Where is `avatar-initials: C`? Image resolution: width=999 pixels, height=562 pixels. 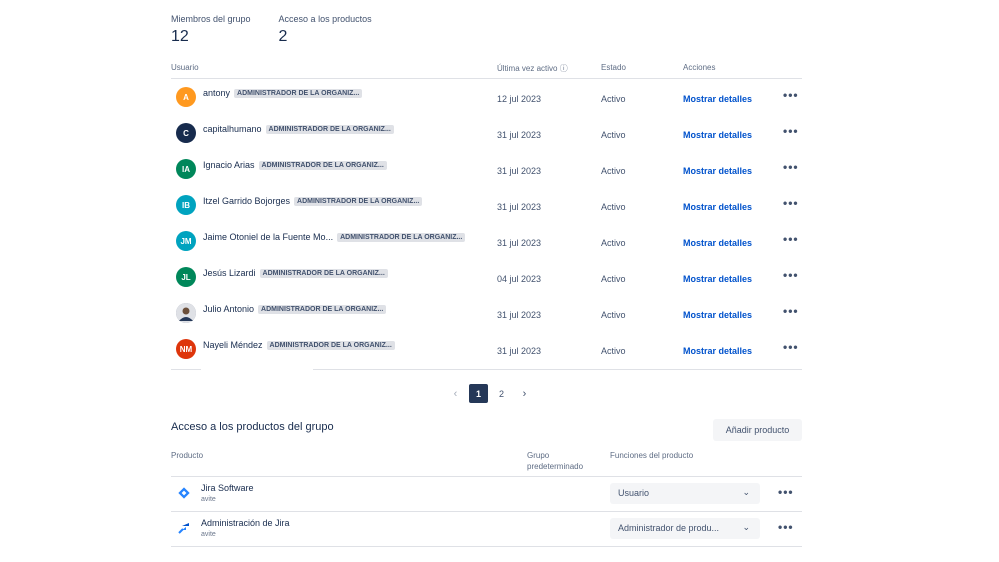 avatar-initials: C is located at coordinates (186, 133).